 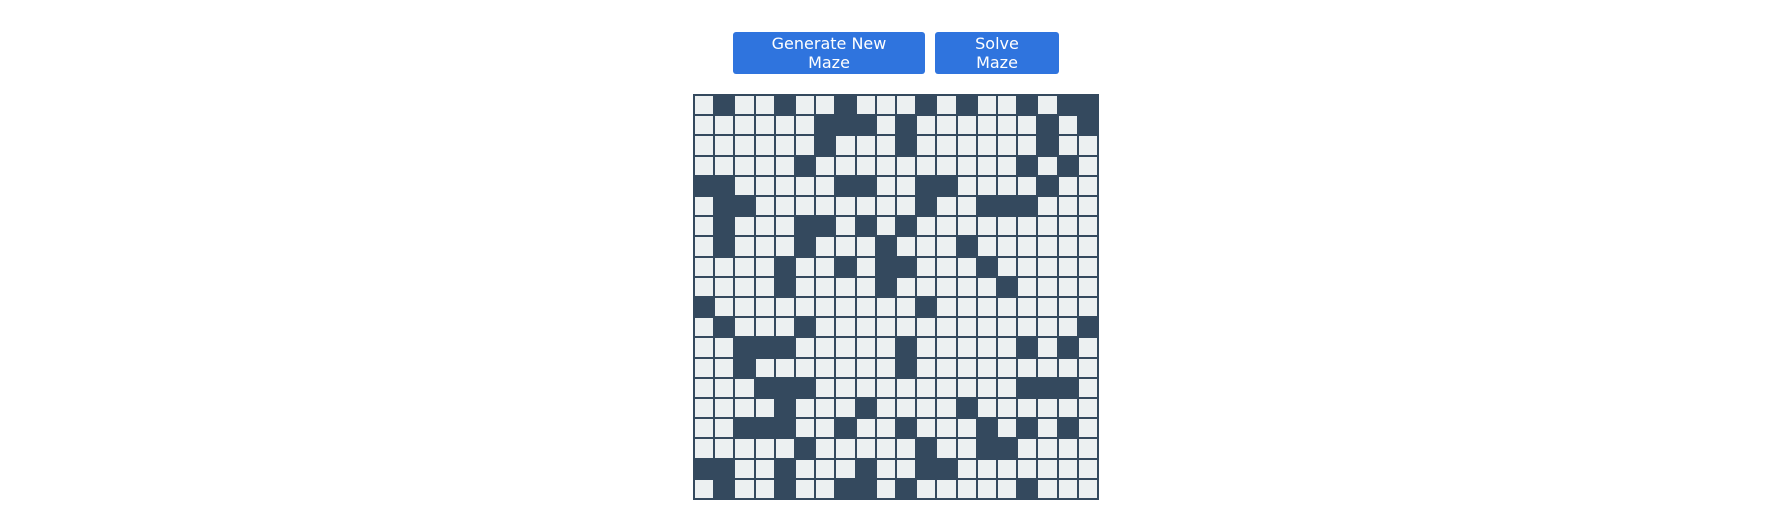 What do you see at coordinates (829, 53) in the screenshot?
I see `generate-maze-button: Generate New Maze` at bounding box center [829, 53].